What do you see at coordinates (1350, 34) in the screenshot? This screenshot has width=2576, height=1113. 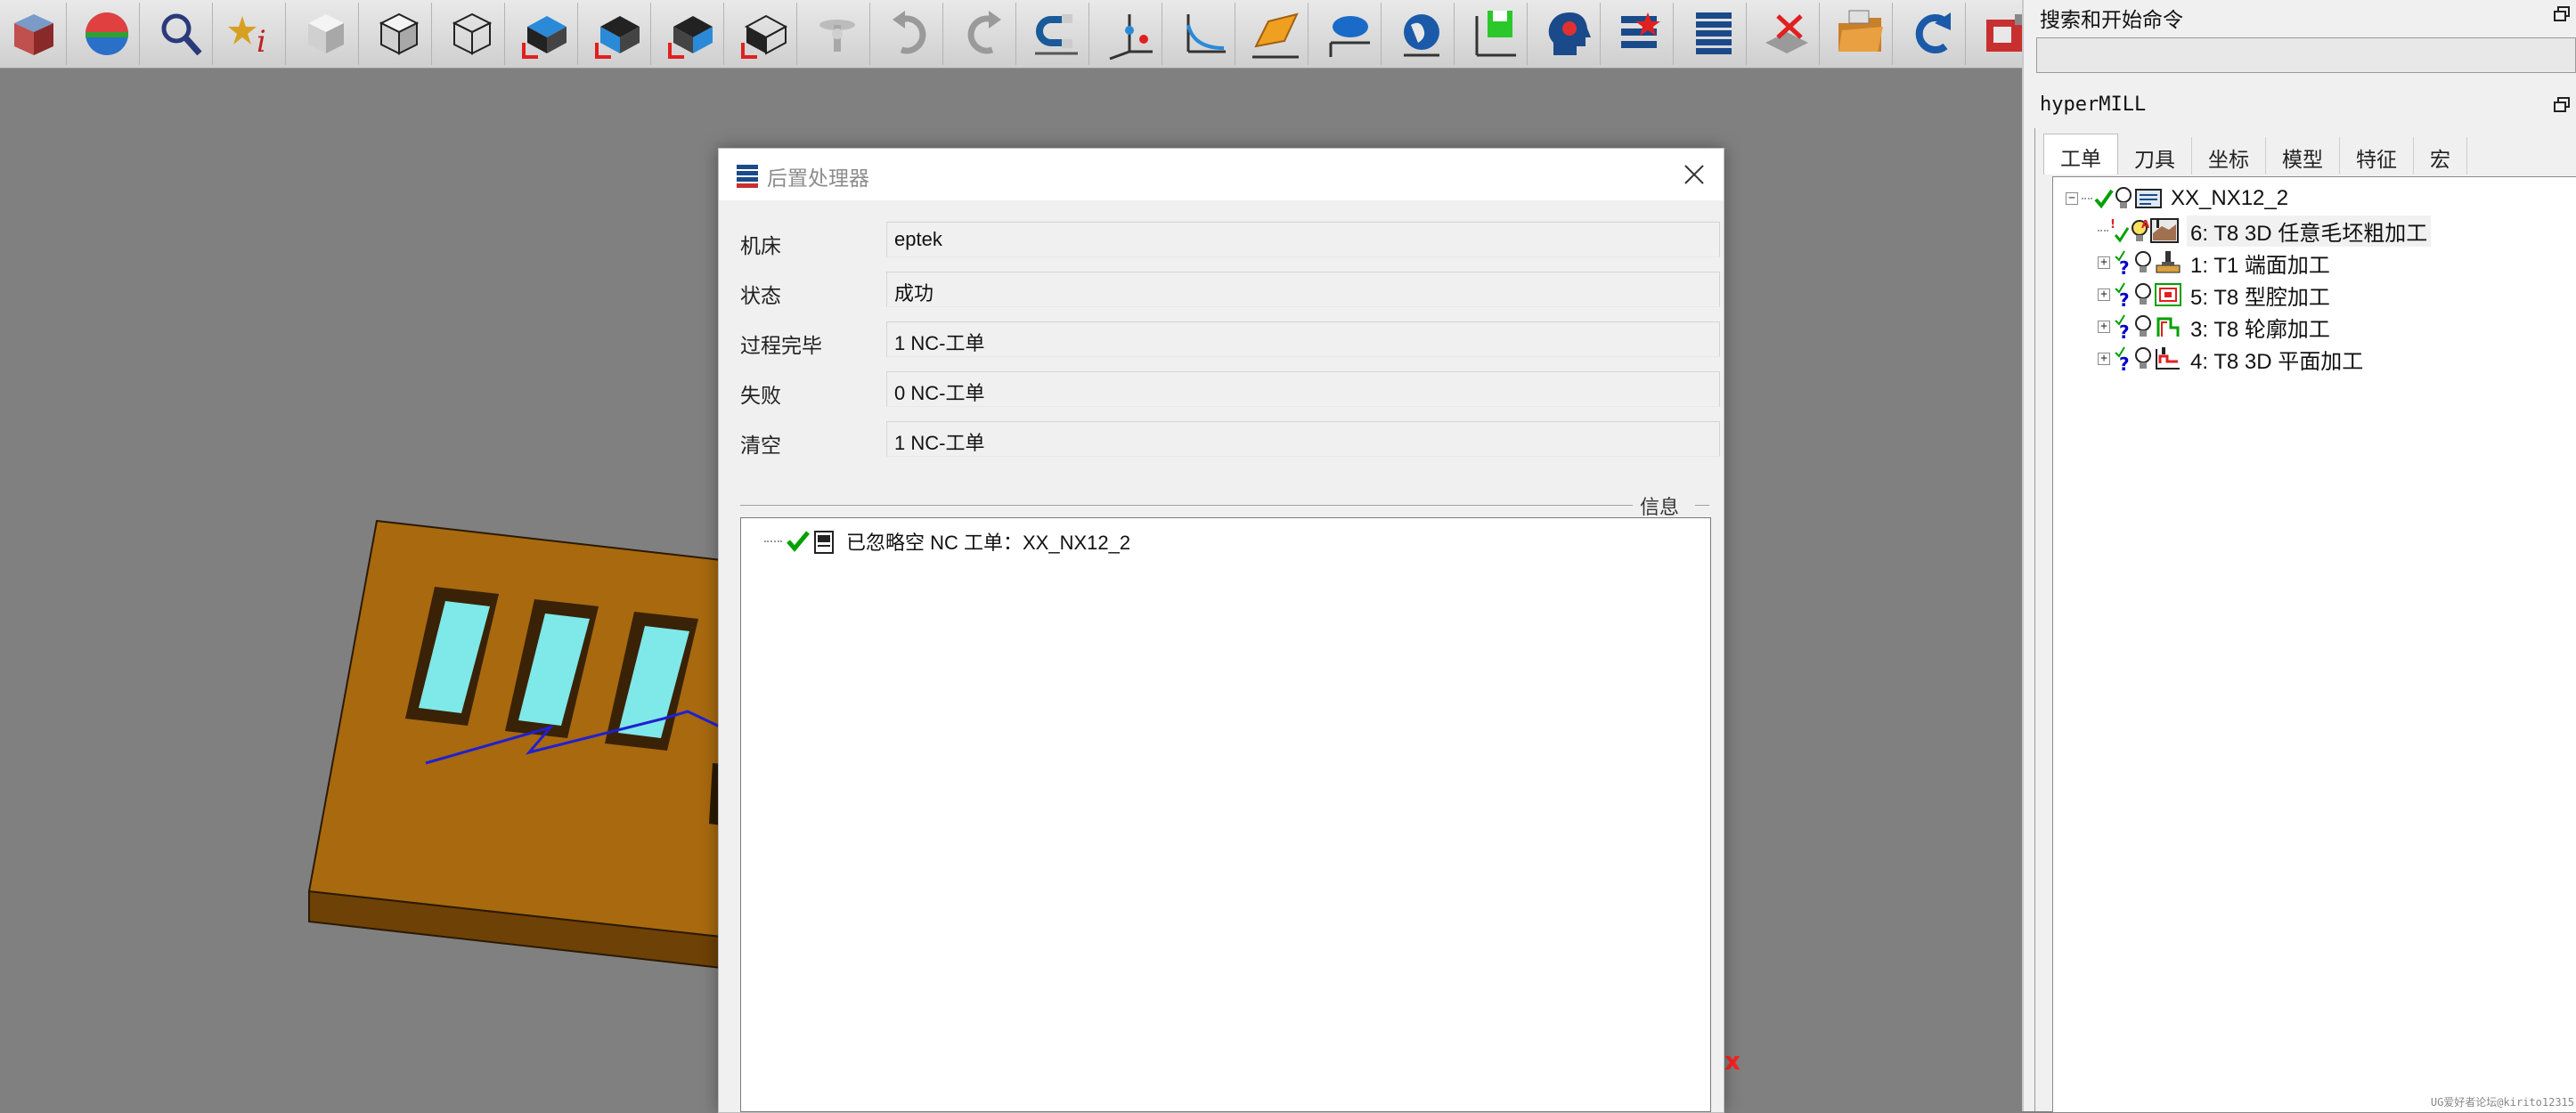 I see `cloud-plane-button` at bounding box center [1350, 34].